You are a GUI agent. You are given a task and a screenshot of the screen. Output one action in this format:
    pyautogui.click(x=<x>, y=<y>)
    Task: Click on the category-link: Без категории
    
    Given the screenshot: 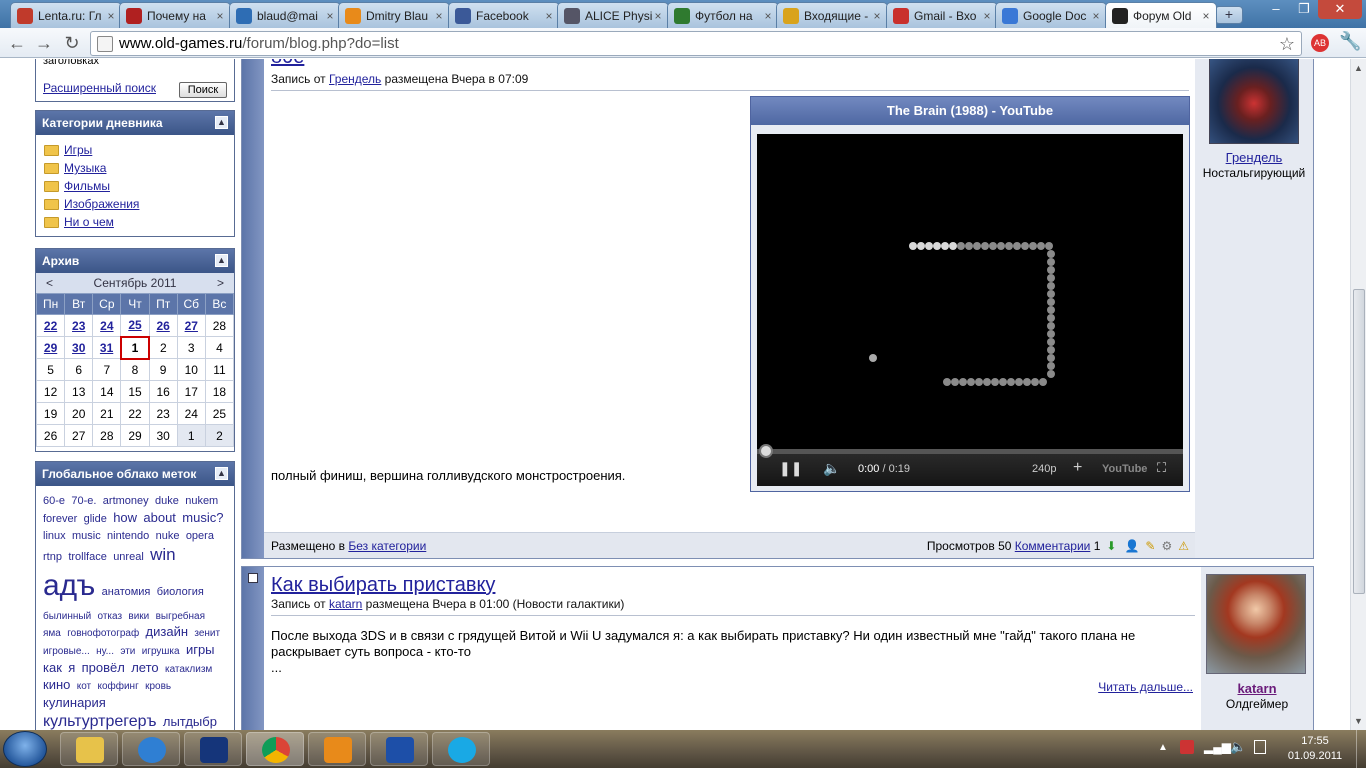 What is the action you would take?
    pyautogui.click(x=387, y=546)
    